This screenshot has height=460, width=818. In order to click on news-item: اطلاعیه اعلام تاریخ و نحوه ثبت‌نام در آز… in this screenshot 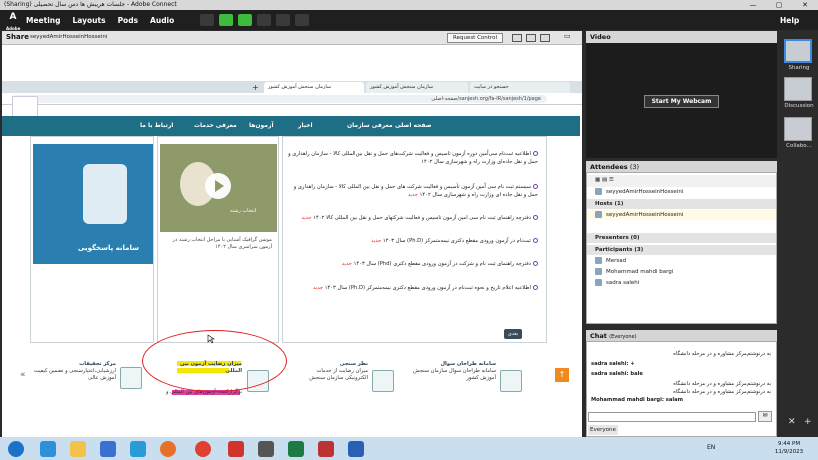, I will do `click(413, 289)`.